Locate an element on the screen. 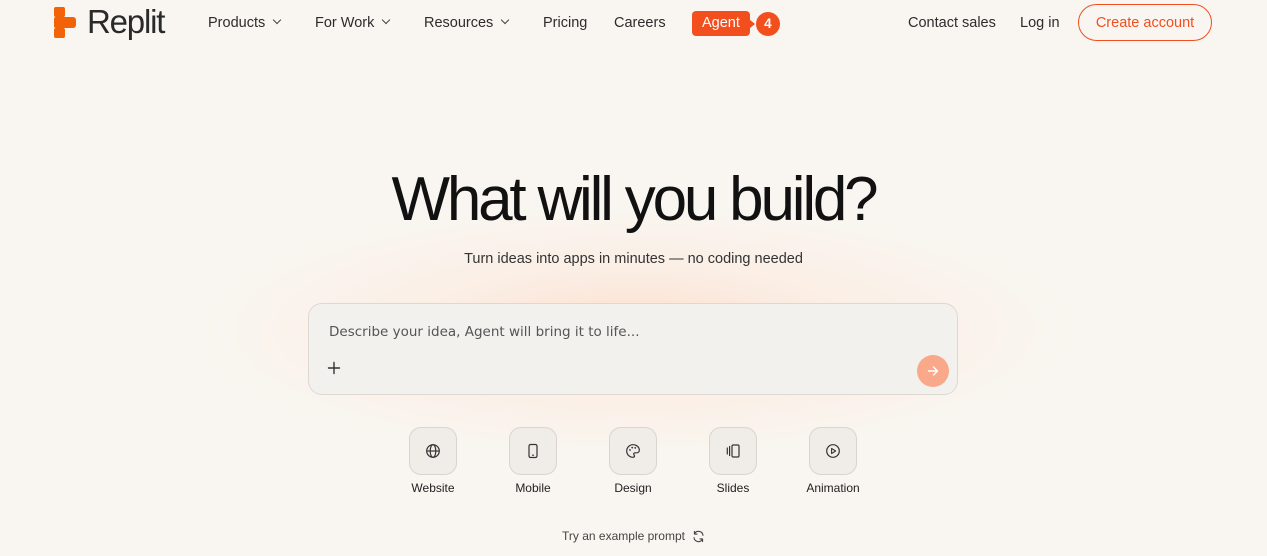 The width and height of the screenshot is (1267, 556). palette-icon is located at coordinates (633, 451).